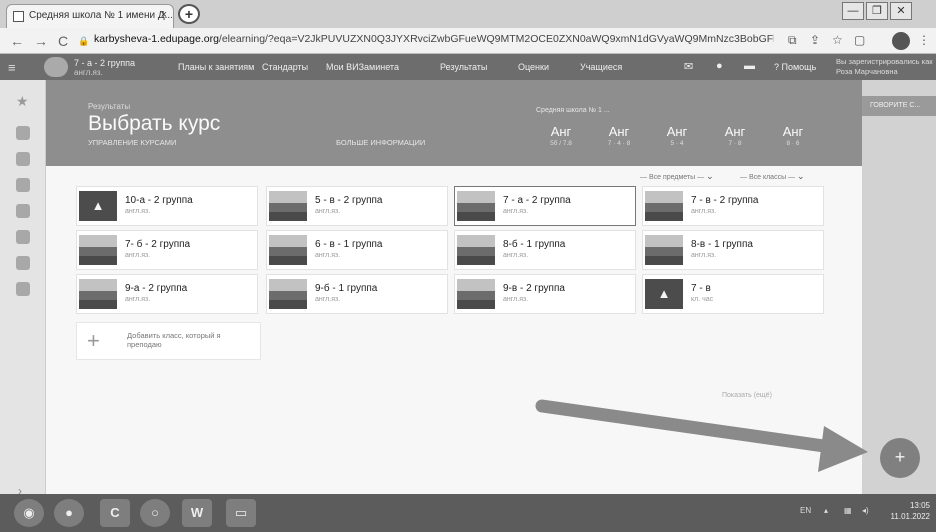 This screenshot has height=532, width=936. Describe the element at coordinates (17, 41) in the screenshot. I see `back-button: ←` at that location.